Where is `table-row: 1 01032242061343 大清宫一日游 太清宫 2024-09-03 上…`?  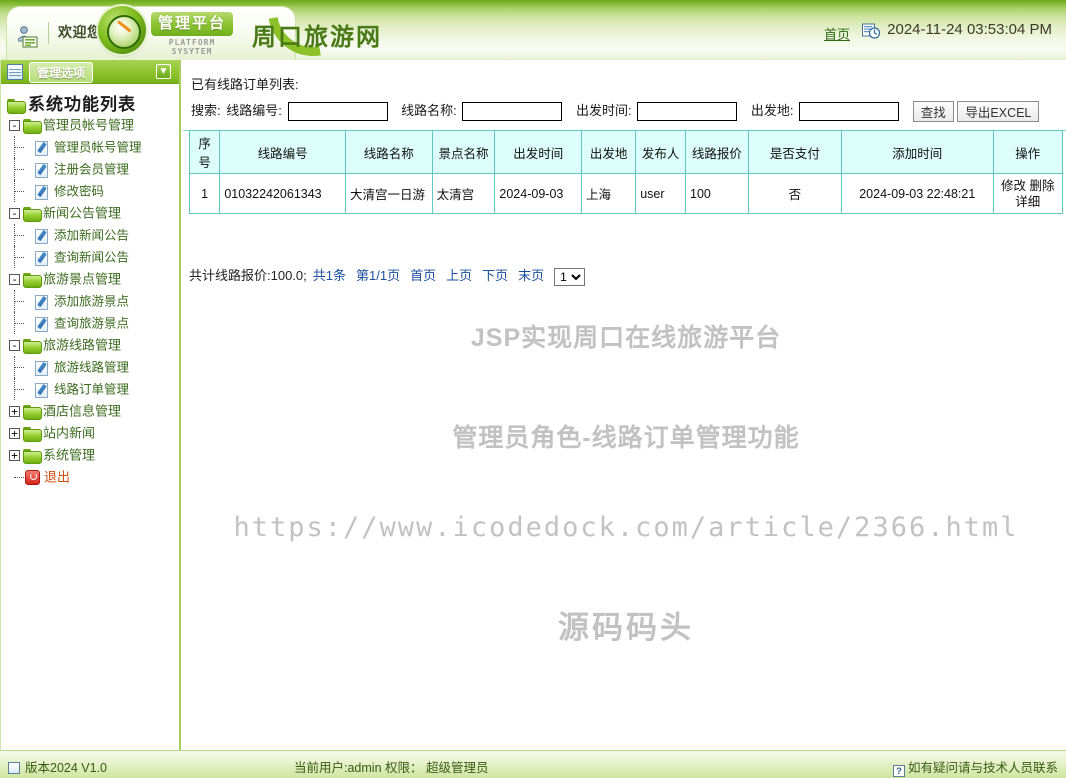 table-row: 1 01032242061343 大清宫一日游 太清宫 2024-09-03 上… is located at coordinates (626, 193).